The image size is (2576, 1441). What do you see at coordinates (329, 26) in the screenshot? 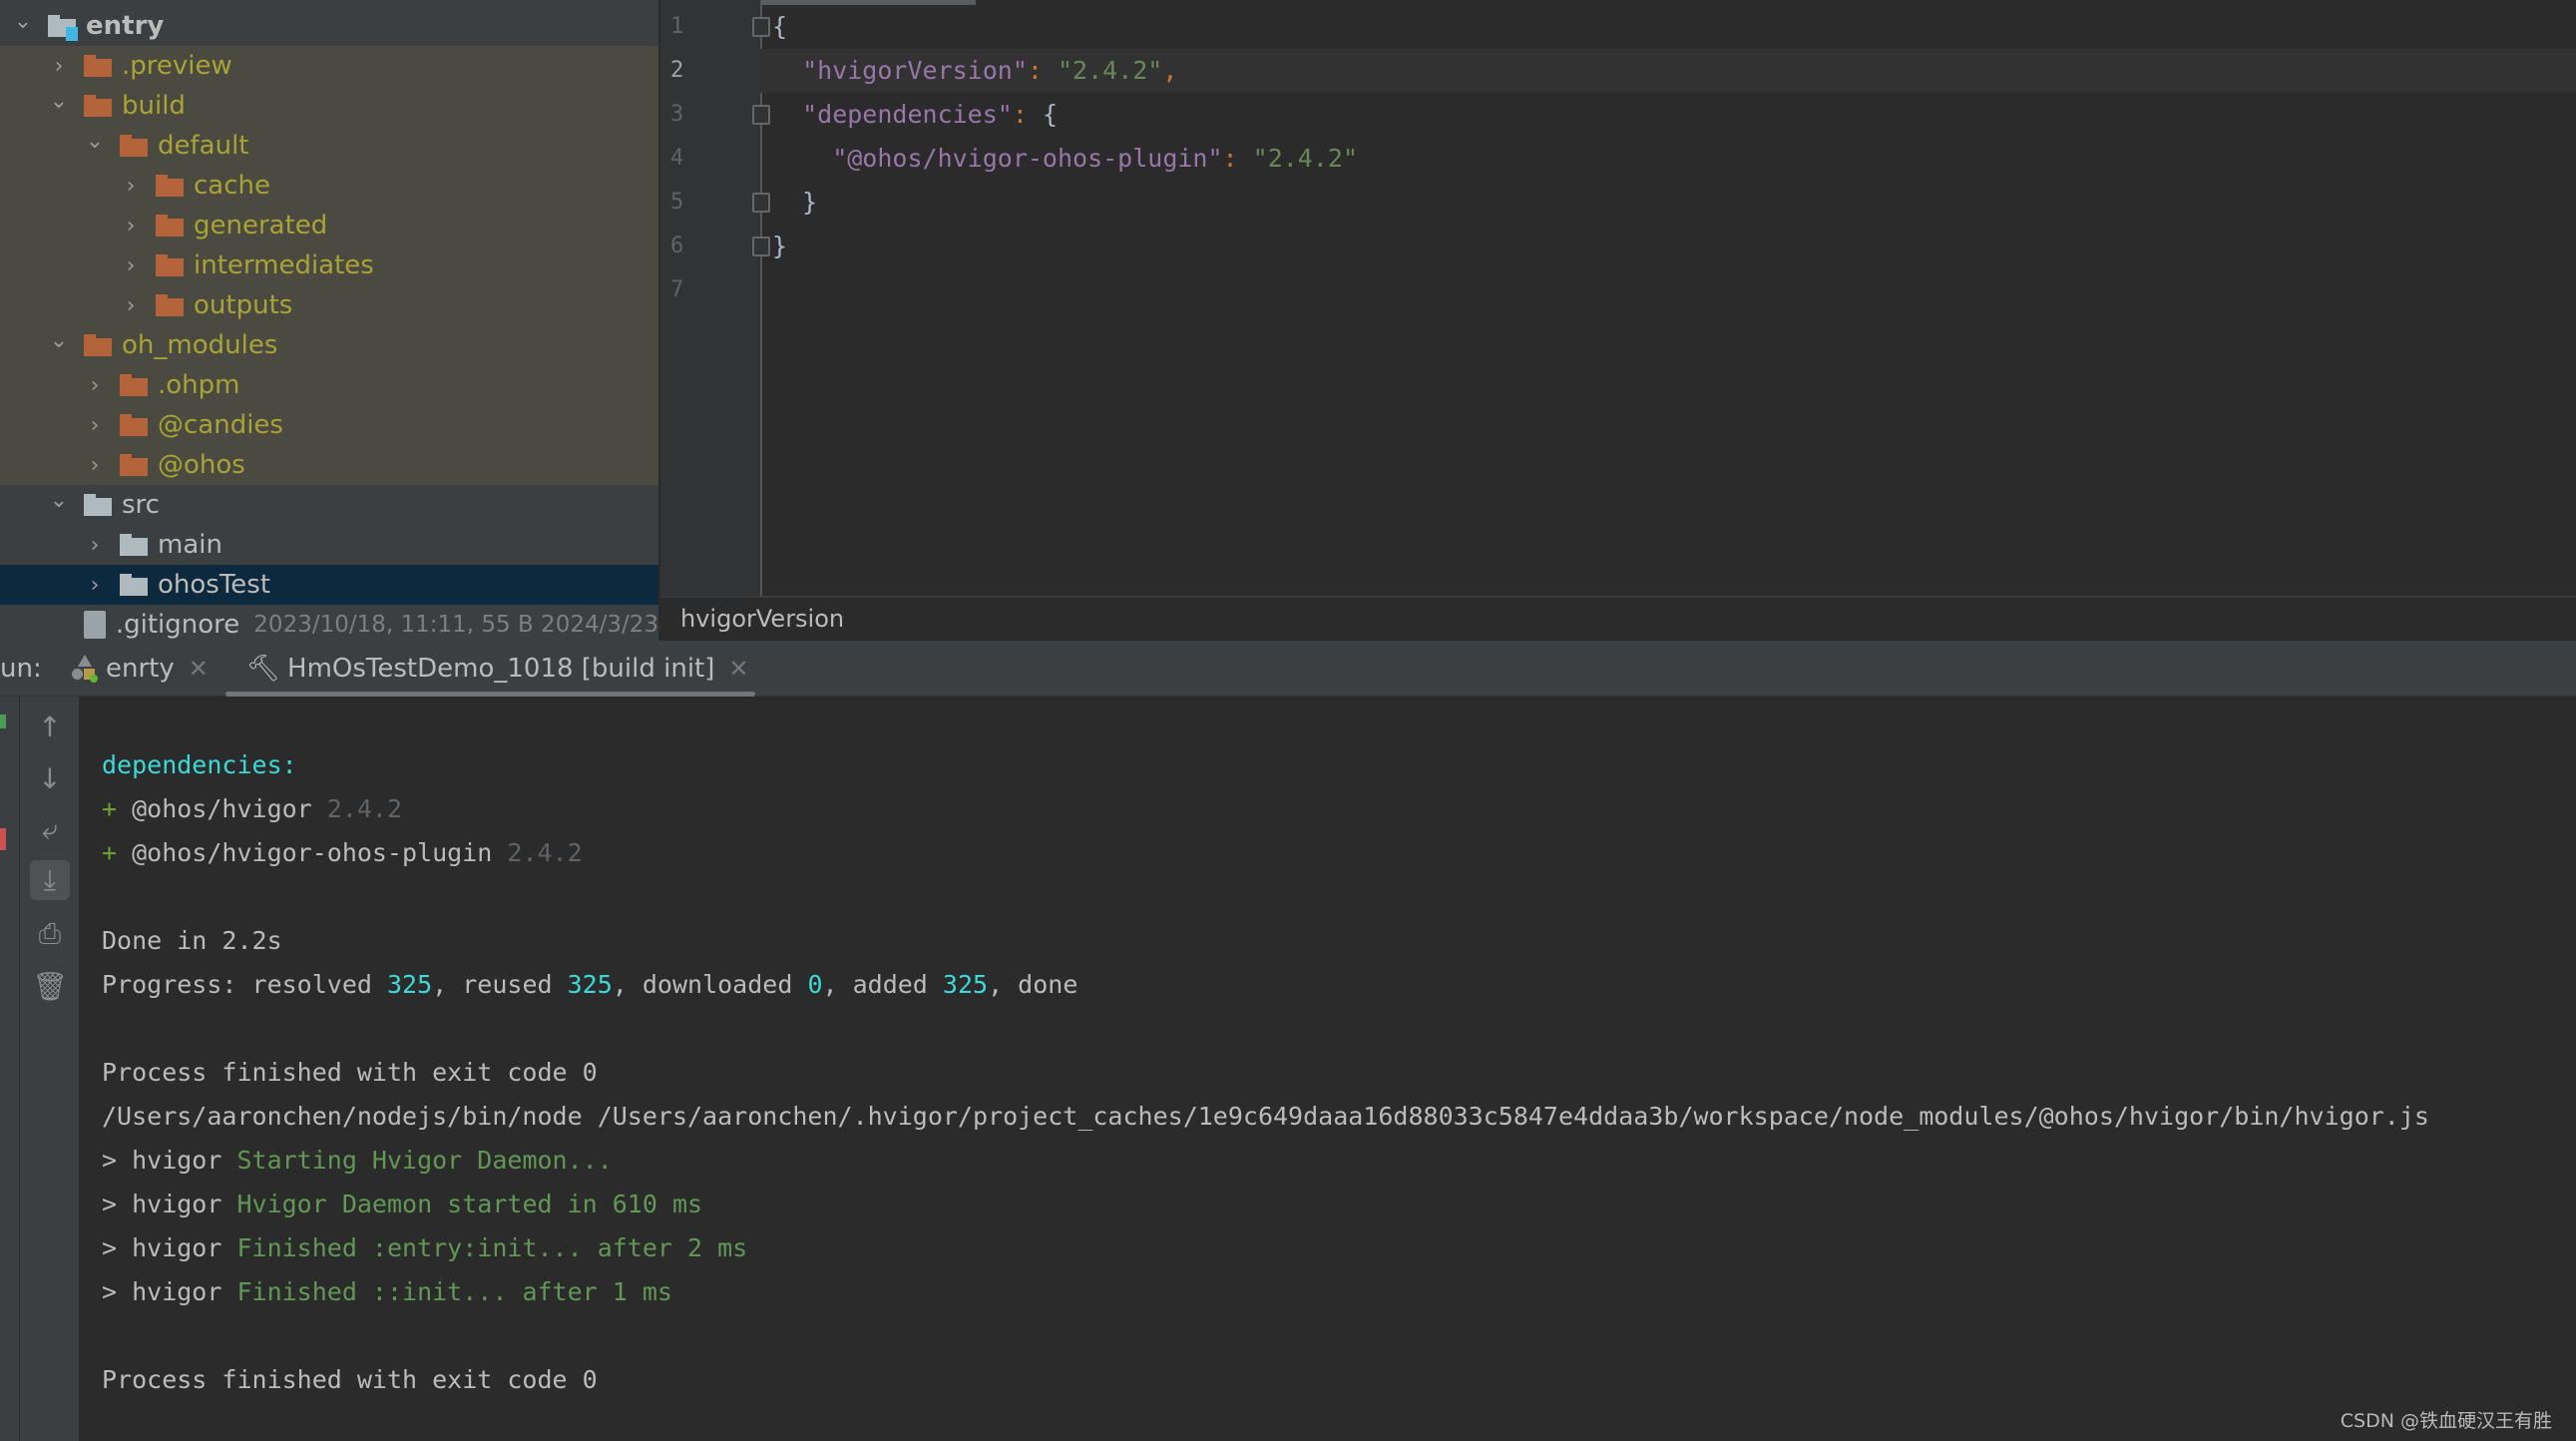
I see `tree-item-entry: ⌄ entry` at bounding box center [329, 26].